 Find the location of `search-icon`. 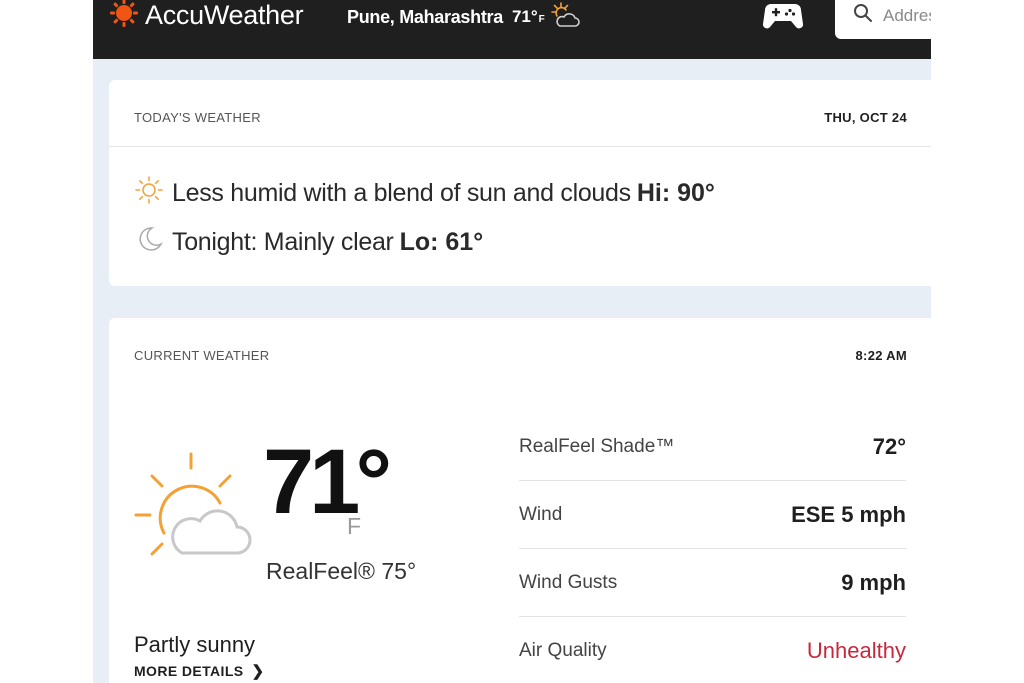

search-icon is located at coordinates (863, 15).